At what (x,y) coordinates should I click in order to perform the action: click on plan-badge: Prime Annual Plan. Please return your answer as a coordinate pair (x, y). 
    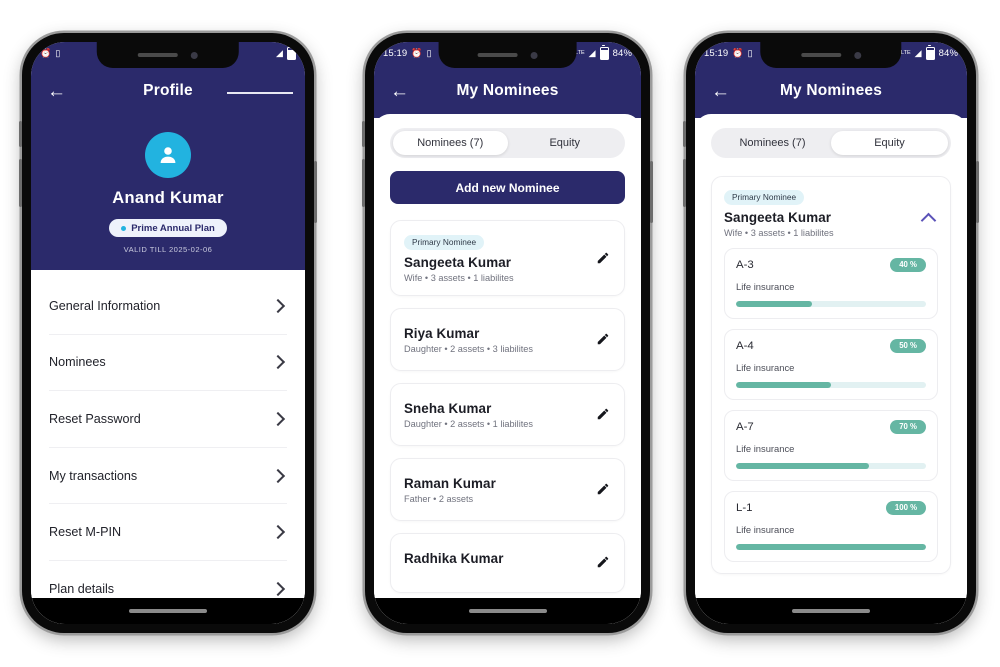
    Looking at the image, I should click on (168, 228).